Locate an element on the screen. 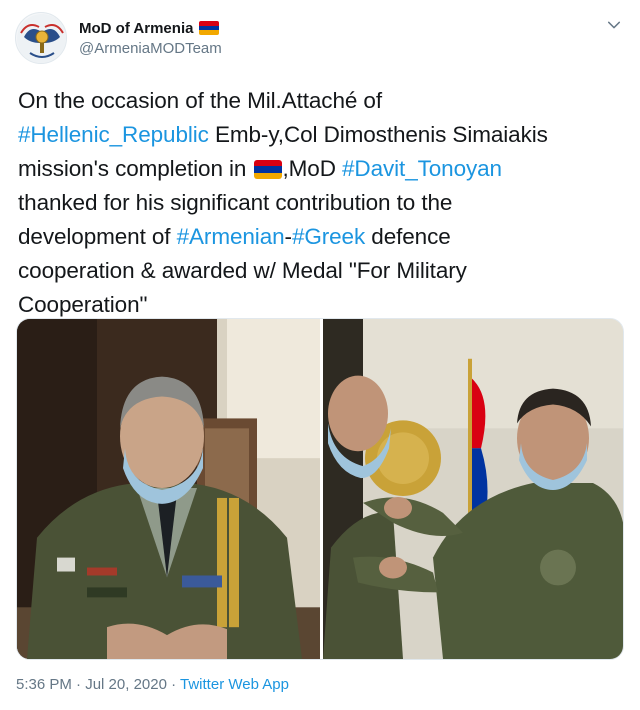 This screenshot has width=640, height=710. more-options-button is located at coordinates (614, 25).